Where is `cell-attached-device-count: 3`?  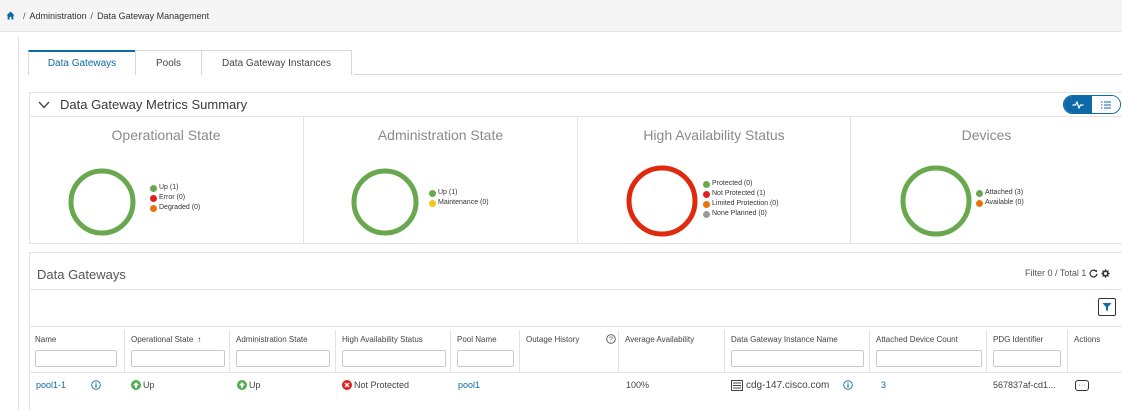 cell-attached-device-count: 3 is located at coordinates (883, 385).